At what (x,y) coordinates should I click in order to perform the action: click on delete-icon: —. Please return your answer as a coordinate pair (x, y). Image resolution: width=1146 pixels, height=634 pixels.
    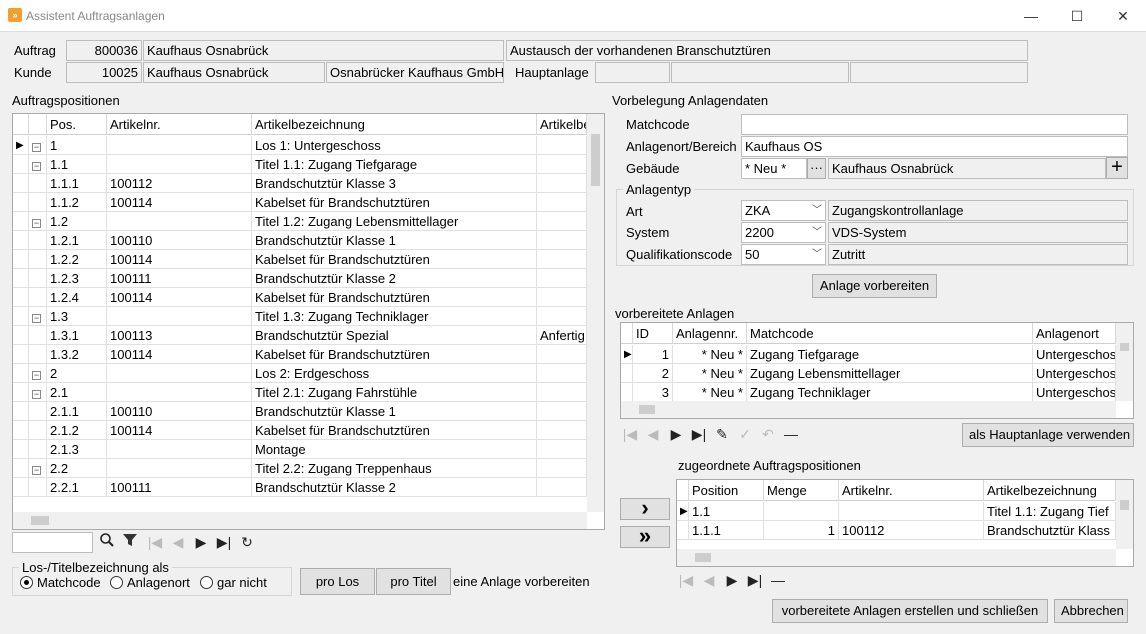
    Looking at the image, I should click on (791, 434).